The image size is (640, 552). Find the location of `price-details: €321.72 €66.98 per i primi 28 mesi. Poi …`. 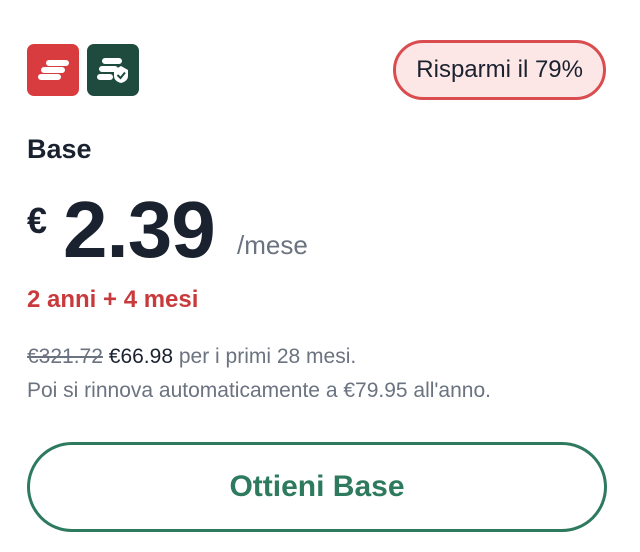

price-details: €321.72 €66.98 per i primi 28 mesi. Poi … is located at coordinates (259, 374).